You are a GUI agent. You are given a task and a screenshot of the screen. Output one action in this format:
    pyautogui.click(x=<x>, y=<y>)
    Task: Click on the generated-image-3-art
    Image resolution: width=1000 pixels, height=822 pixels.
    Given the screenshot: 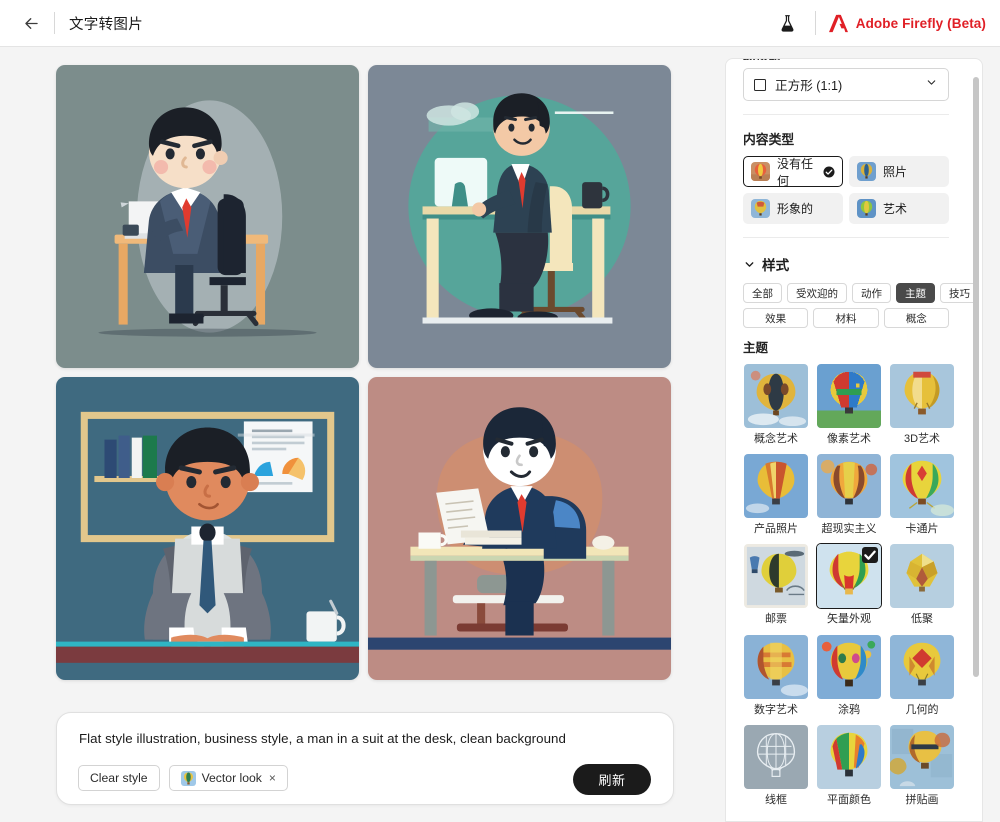 What is the action you would take?
    pyautogui.click(x=207, y=528)
    